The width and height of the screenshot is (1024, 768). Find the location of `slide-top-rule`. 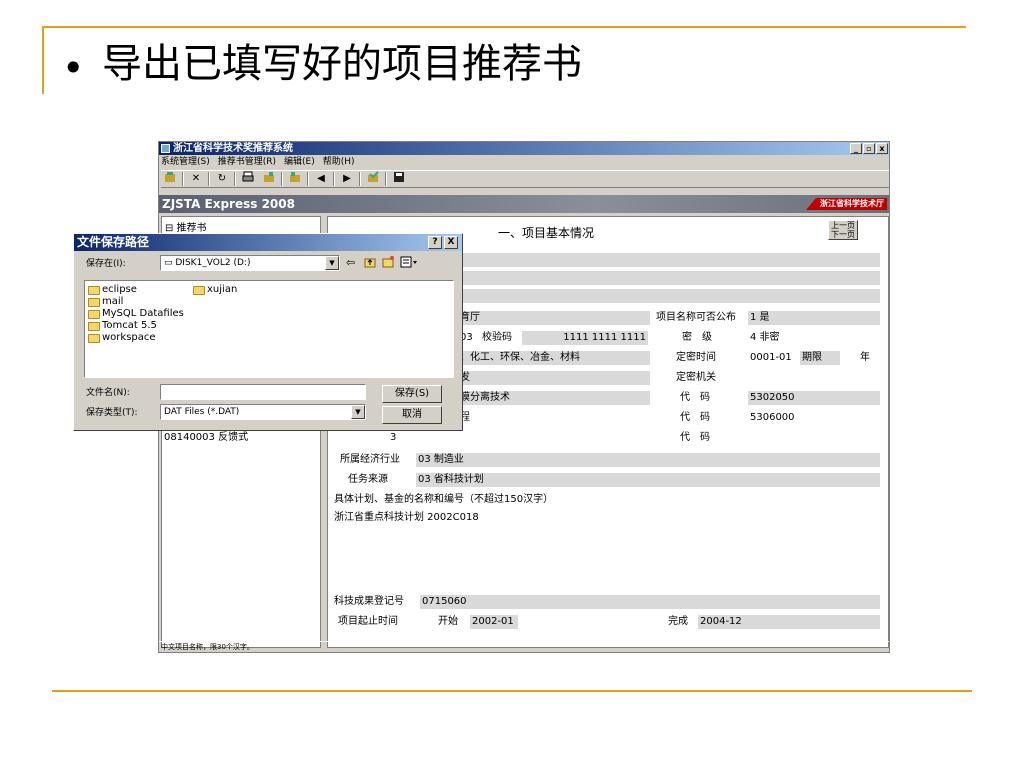

slide-top-rule is located at coordinates (504, 27).